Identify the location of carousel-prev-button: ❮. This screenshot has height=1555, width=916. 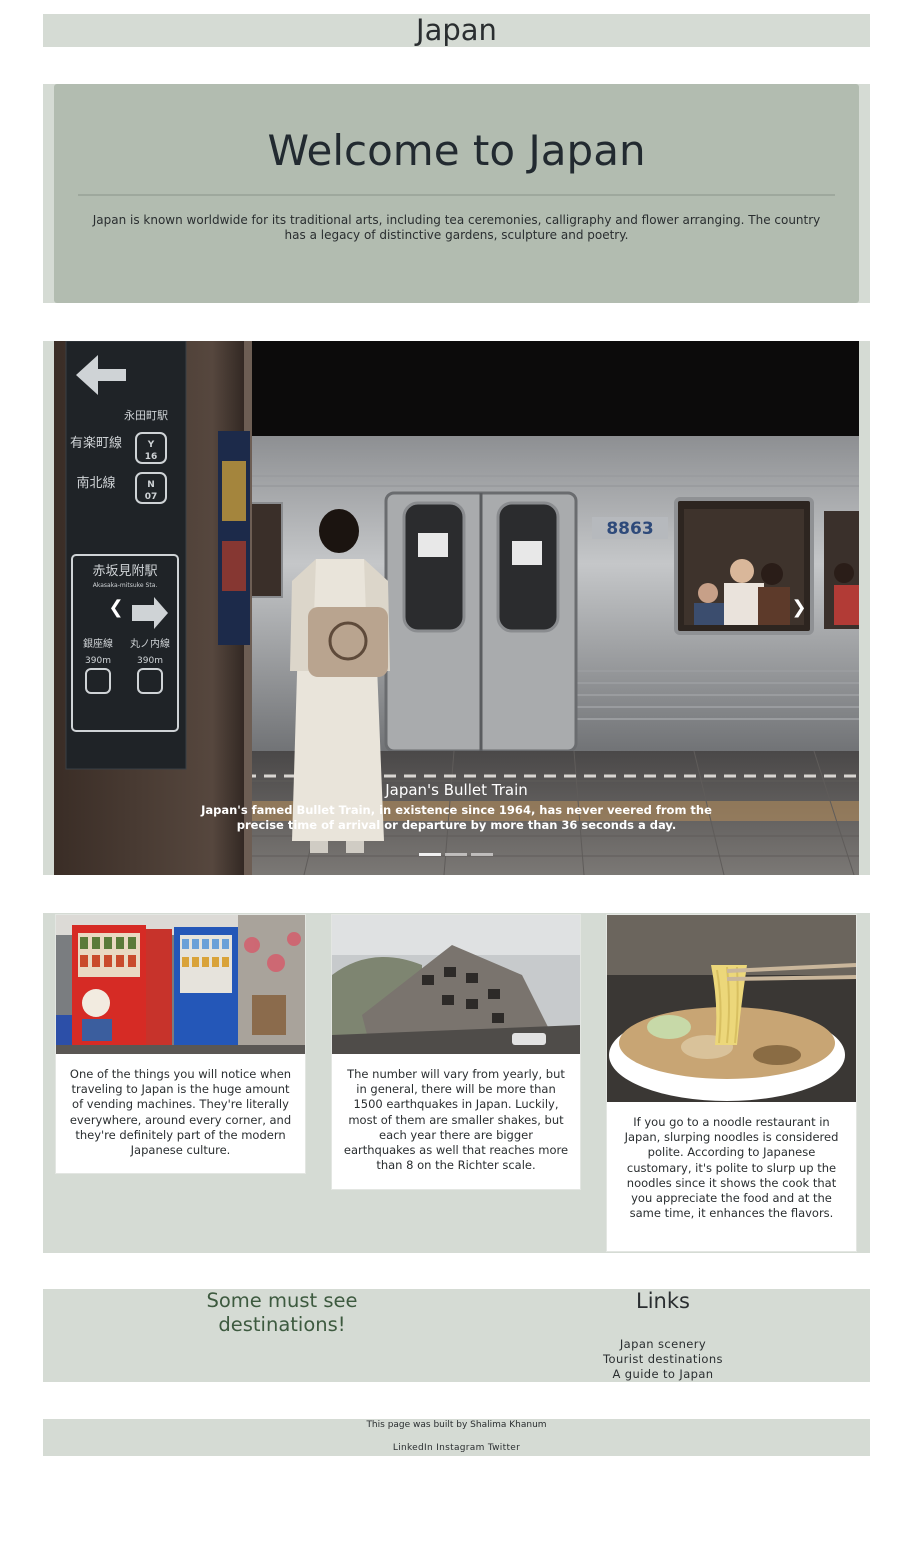
(116, 608).